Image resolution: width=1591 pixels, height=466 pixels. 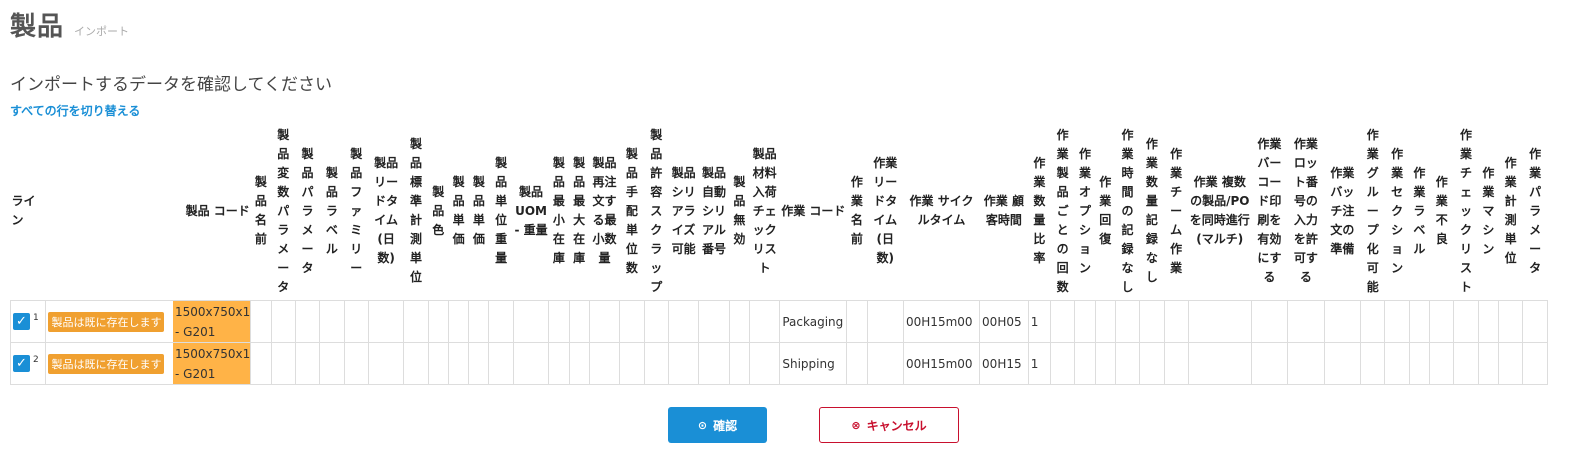 I want to click on column-header: 作業リードタイム(日数), so click(x=885, y=210).